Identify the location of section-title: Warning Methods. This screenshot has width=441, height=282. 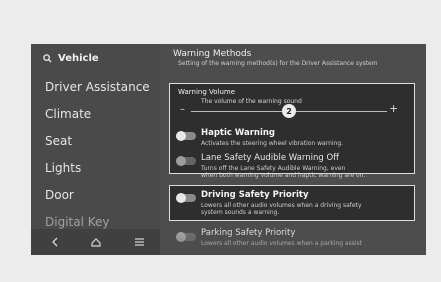
(212, 54).